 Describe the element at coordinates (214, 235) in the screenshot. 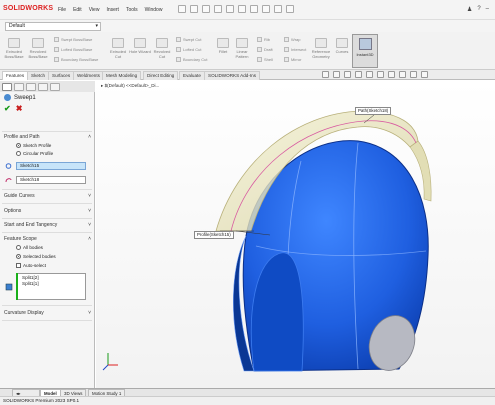

I see `profile-callout: Profile(Sketch15)` at that location.